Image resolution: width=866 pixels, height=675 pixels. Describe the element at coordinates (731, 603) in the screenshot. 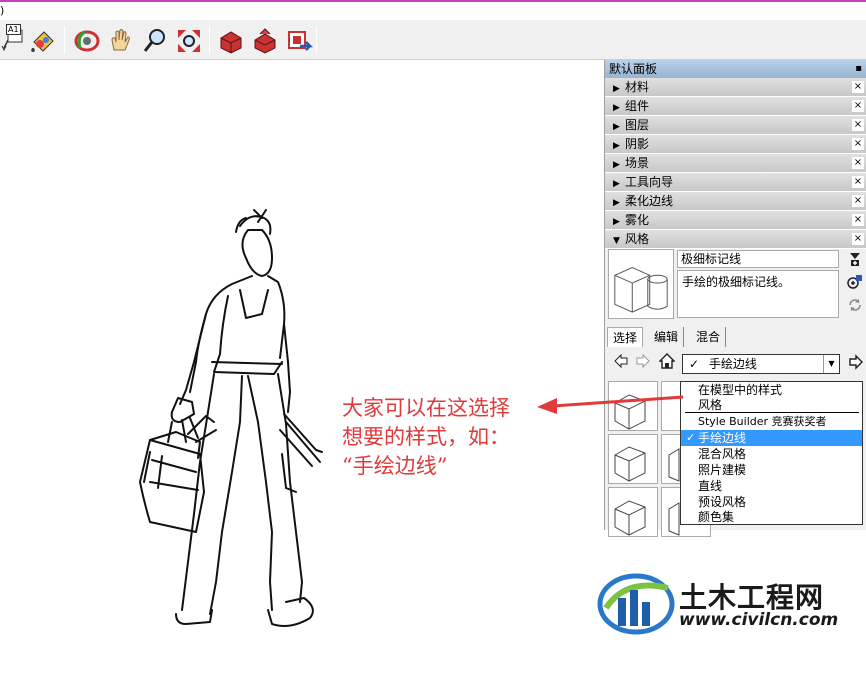

I see `civilcn-logo: 土木工程网 www.civilcn.com` at that location.